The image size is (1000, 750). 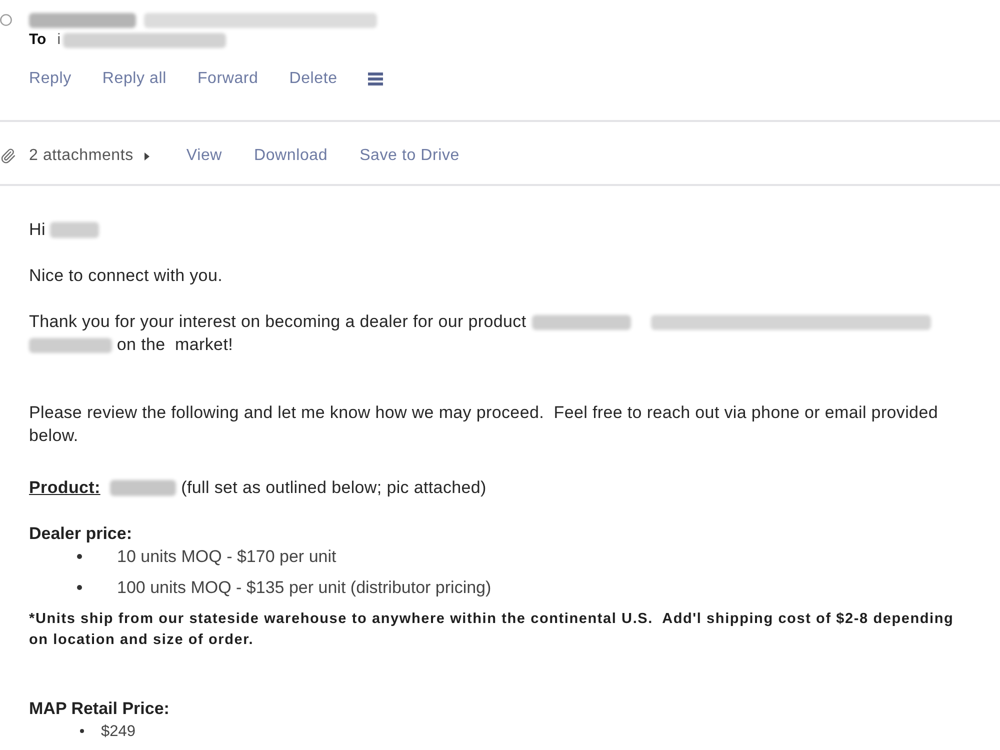 What do you see at coordinates (64, 487) in the screenshot?
I see `product-label: Product:` at bounding box center [64, 487].